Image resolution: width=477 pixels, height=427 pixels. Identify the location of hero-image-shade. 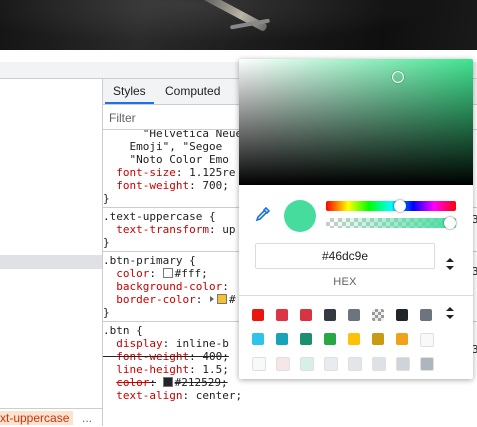
(238, 25).